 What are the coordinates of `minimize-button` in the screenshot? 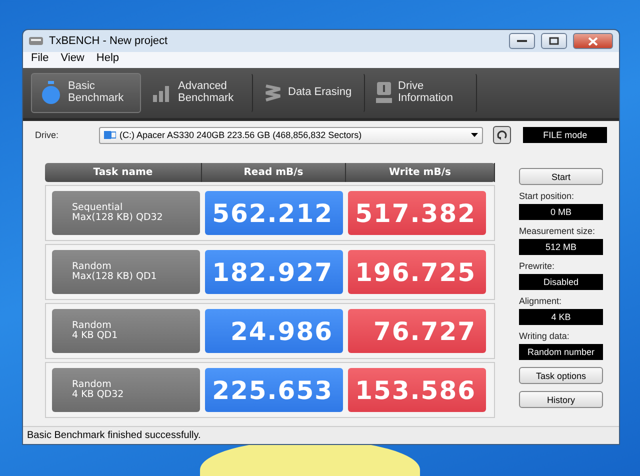 It's located at (522, 41).